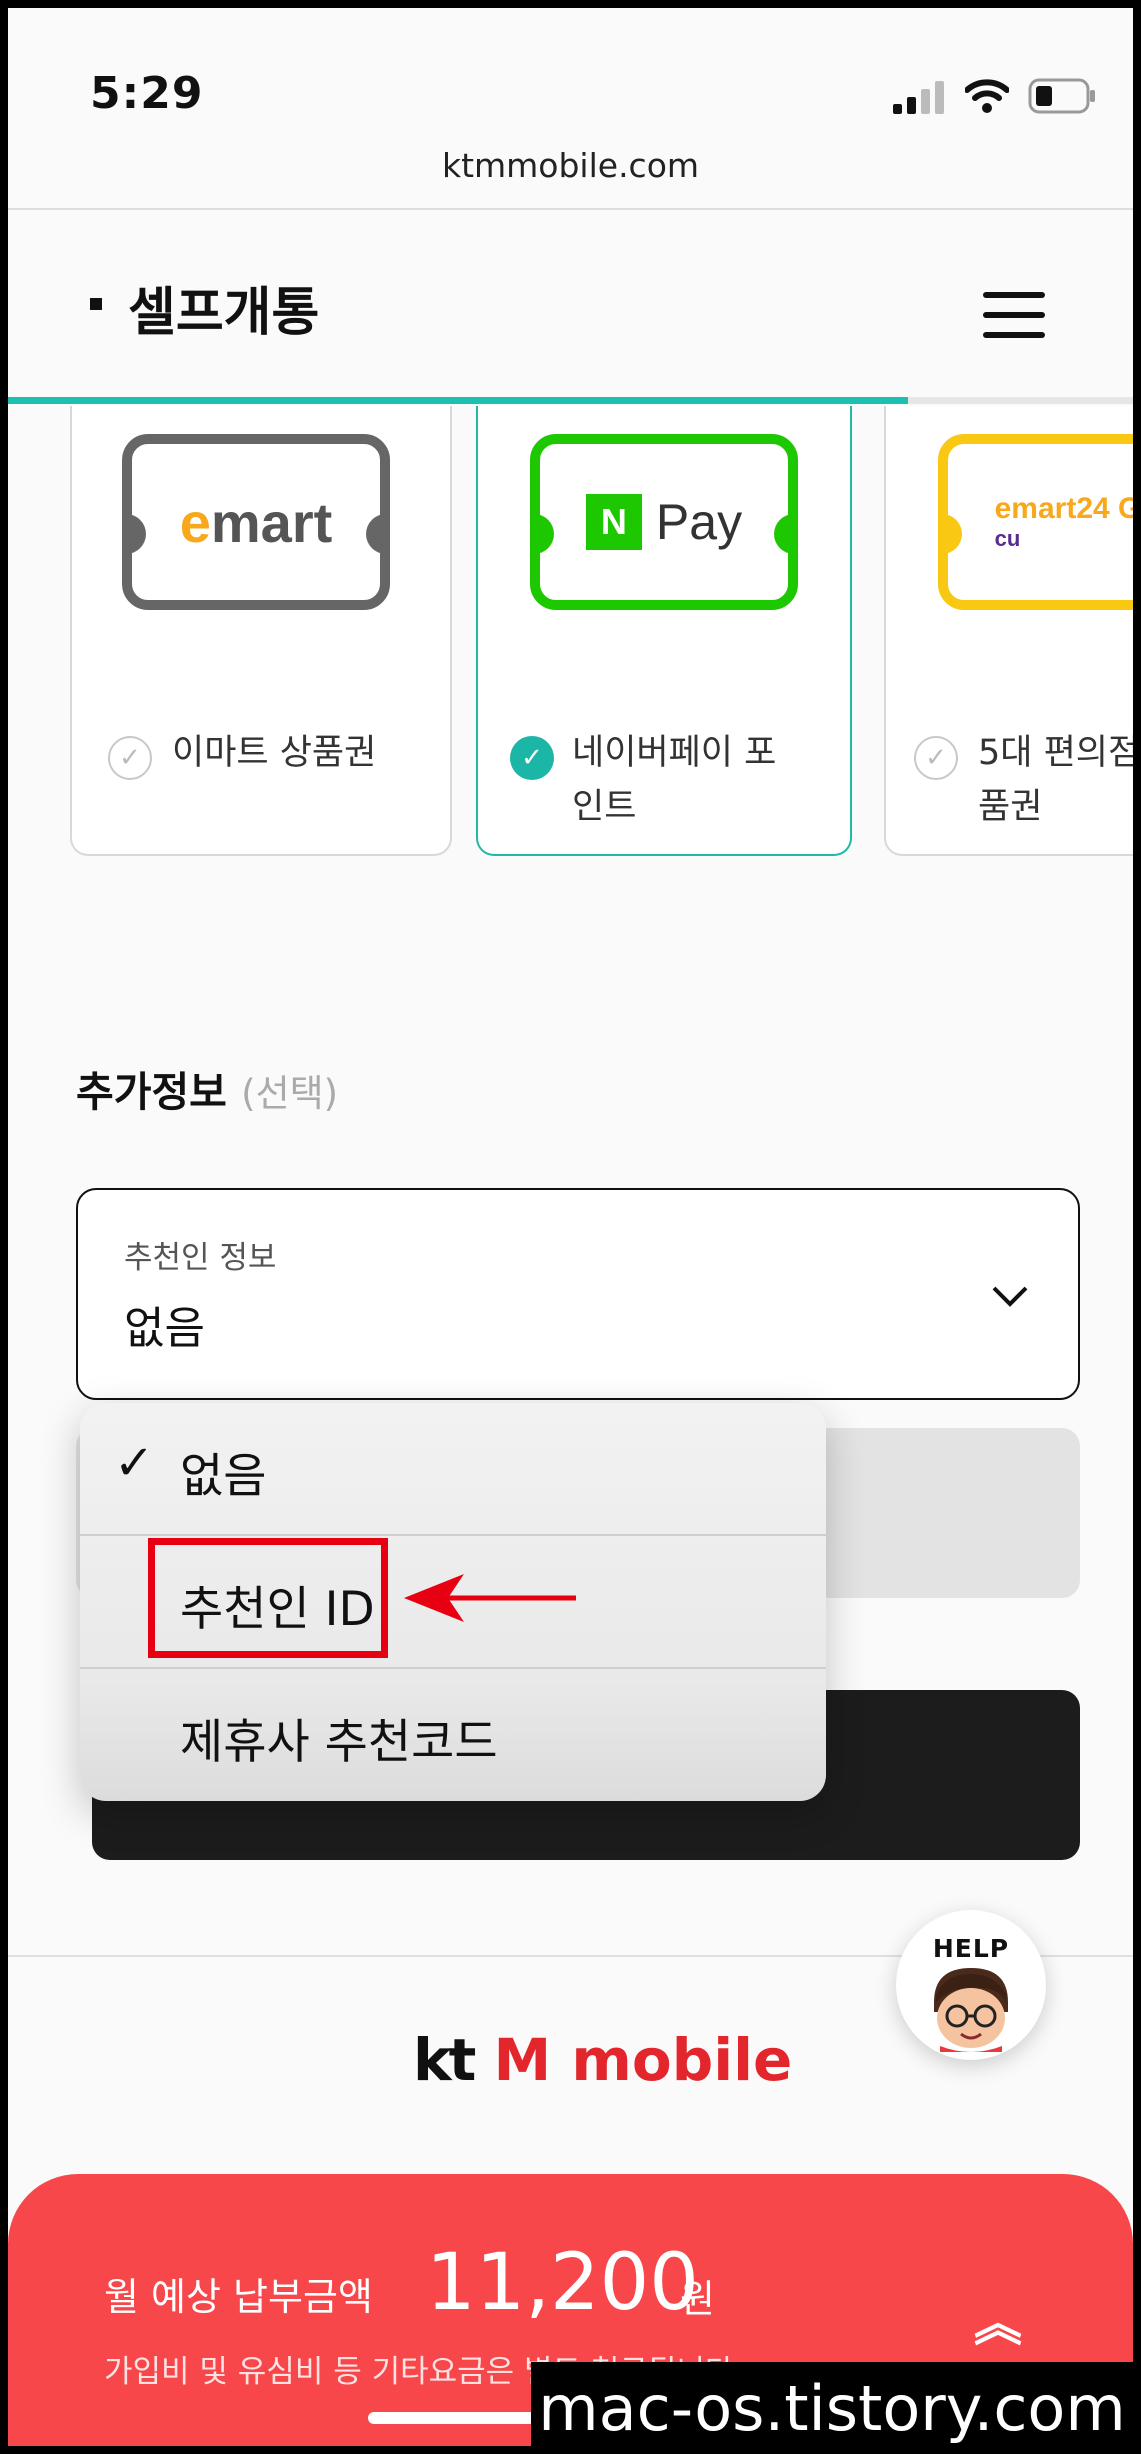 The height and width of the screenshot is (2454, 1141). What do you see at coordinates (147, 93) in the screenshot?
I see `status-time: 5:29` at bounding box center [147, 93].